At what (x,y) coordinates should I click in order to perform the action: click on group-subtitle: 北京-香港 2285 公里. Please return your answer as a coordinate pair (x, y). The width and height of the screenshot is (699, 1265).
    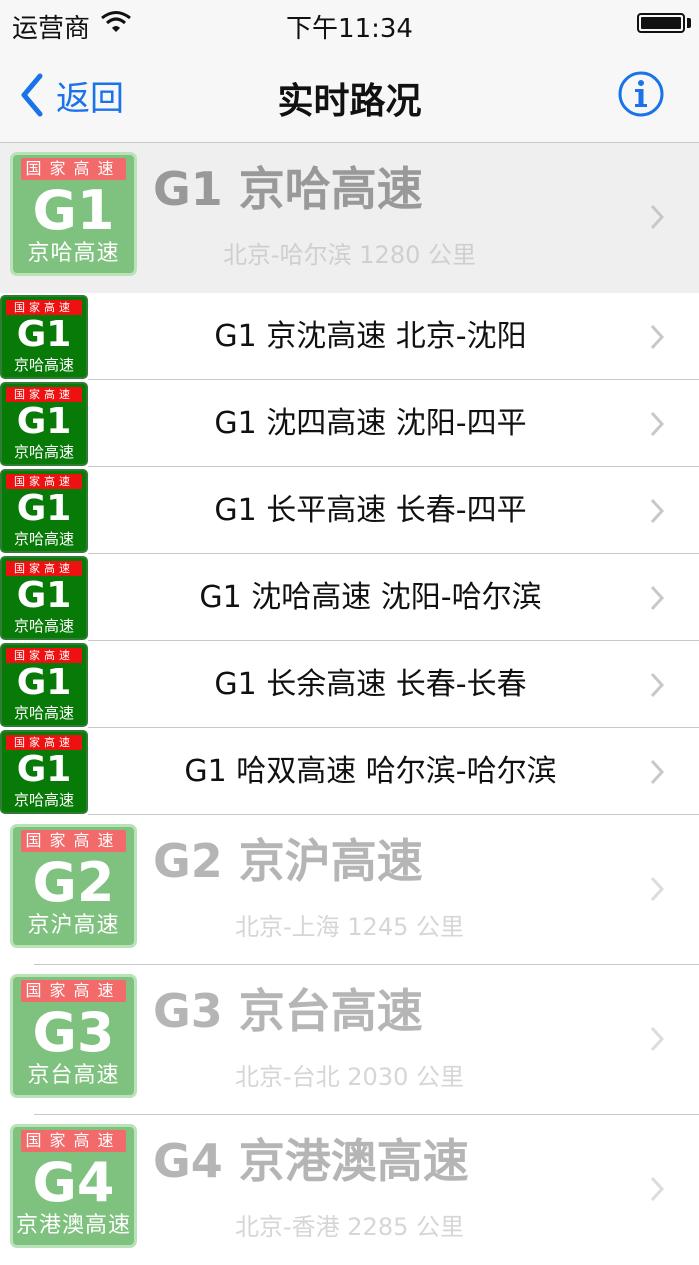
    Looking at the image, I should click on (349, 1227).